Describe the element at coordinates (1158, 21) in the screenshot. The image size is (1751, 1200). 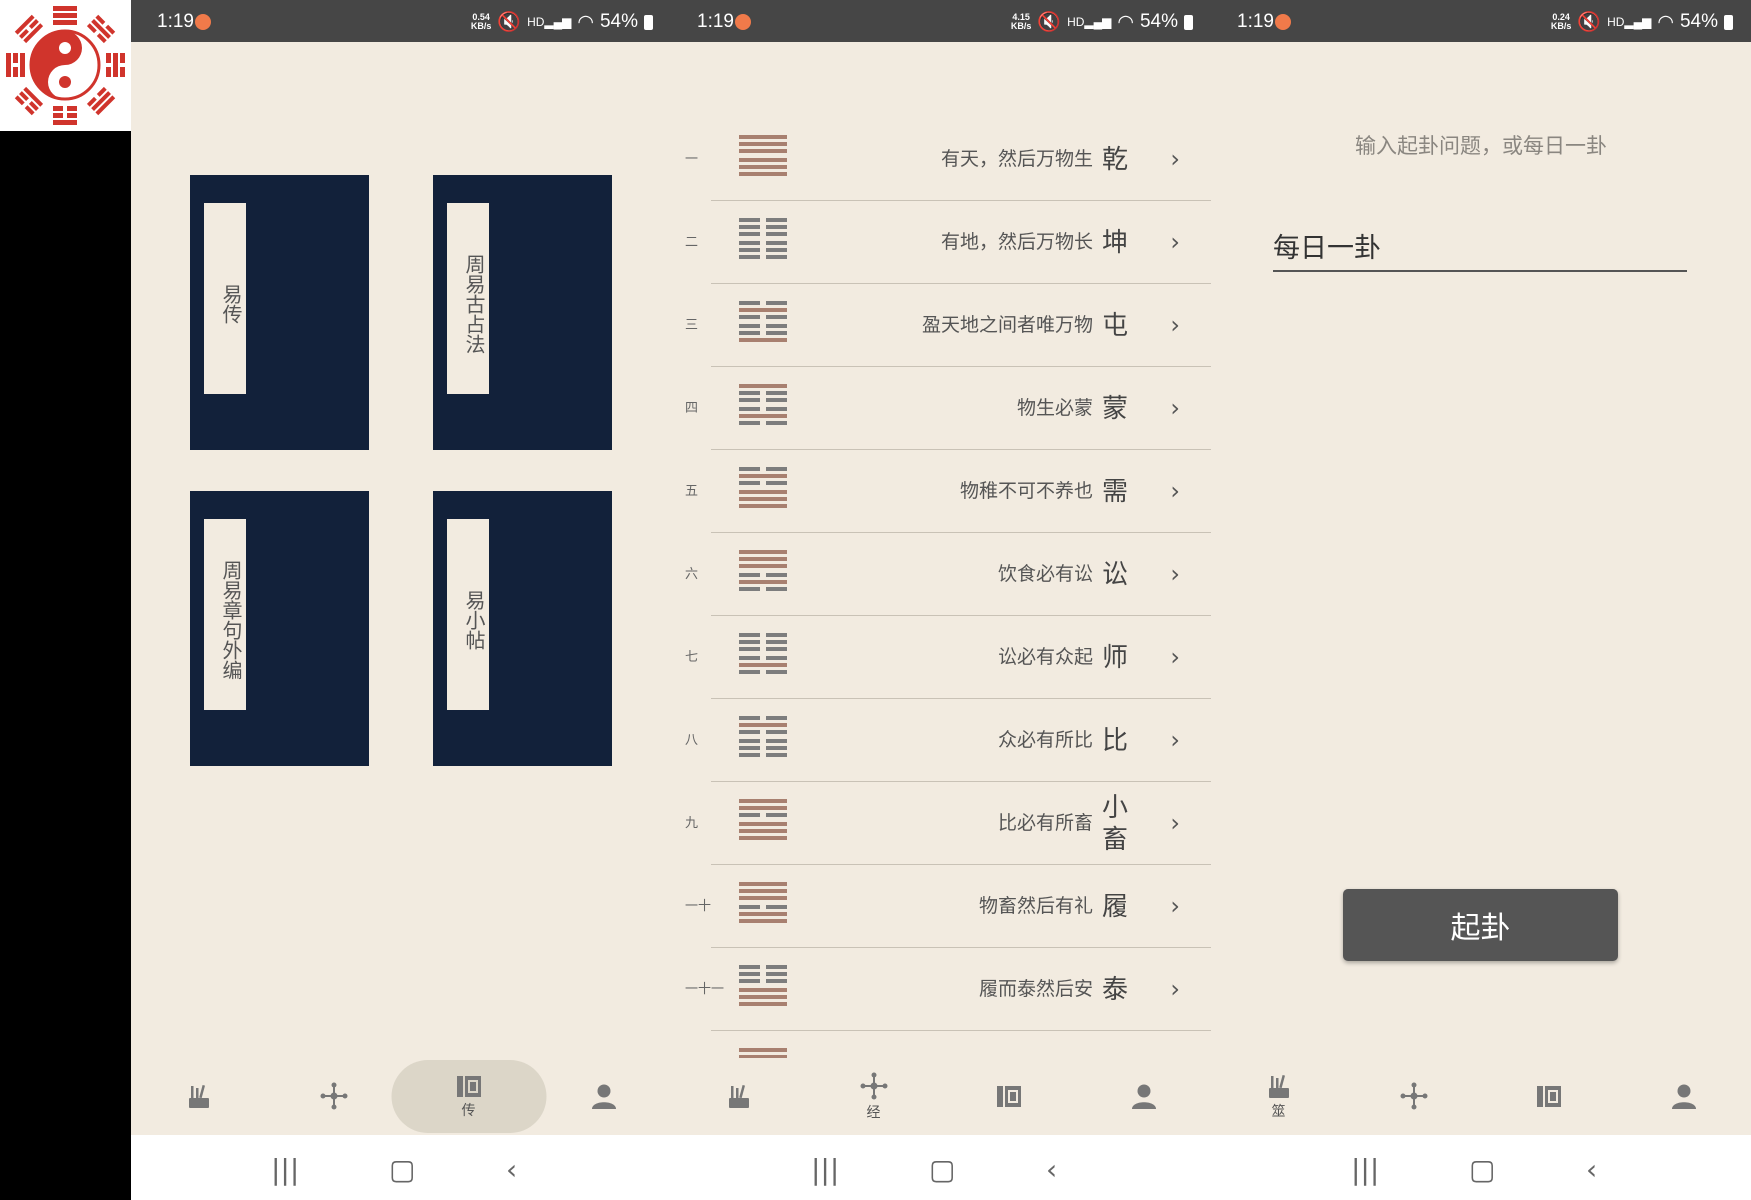
I see `battery-percent: 54%` at that location.